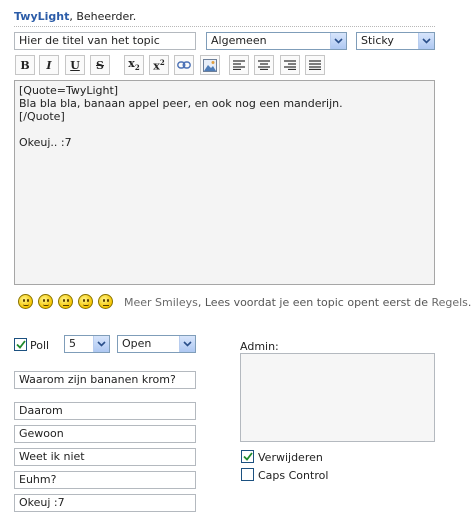 This screenshot has height=528, width=473. I want to click on align-left-icon, so click(239, 65).